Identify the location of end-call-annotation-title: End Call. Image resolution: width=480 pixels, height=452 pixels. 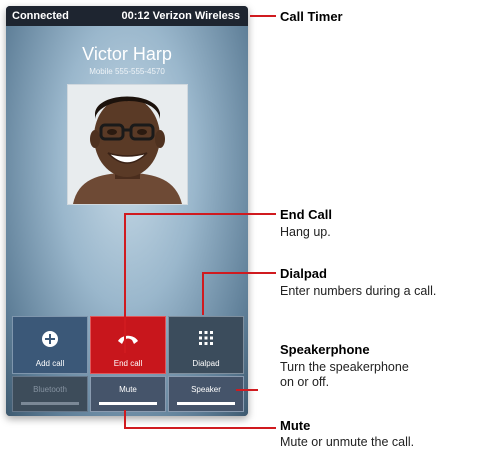
(306, 214).